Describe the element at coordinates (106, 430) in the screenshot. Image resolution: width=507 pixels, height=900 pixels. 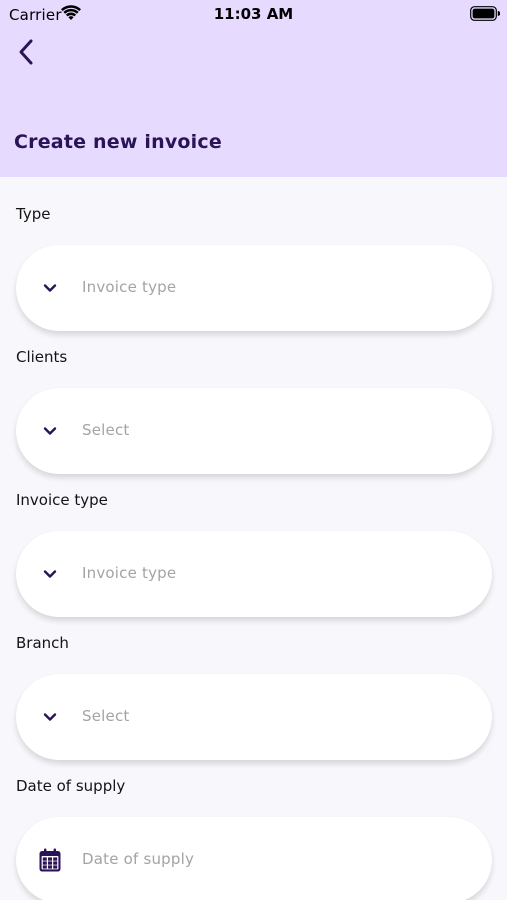
I see `clients-placeholder: Select` at that location.